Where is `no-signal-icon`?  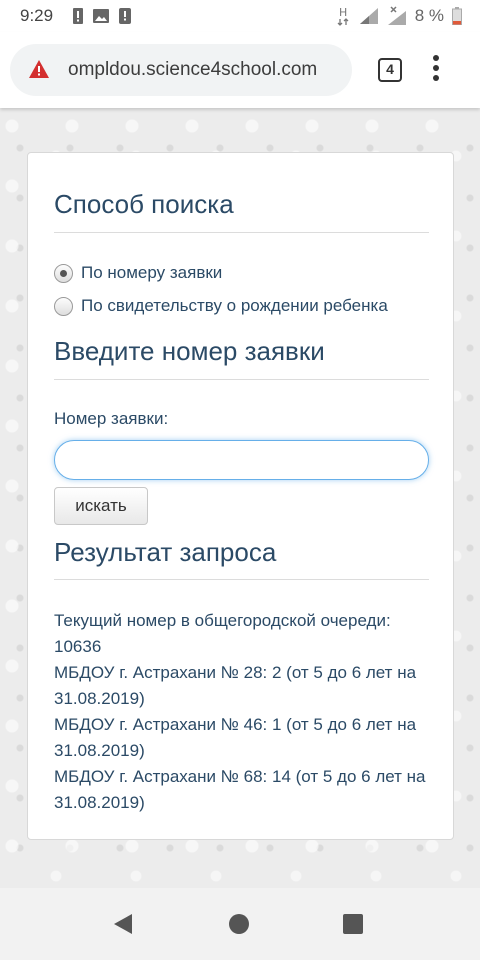
no-signal-icon is located at coordinates (396, 15).